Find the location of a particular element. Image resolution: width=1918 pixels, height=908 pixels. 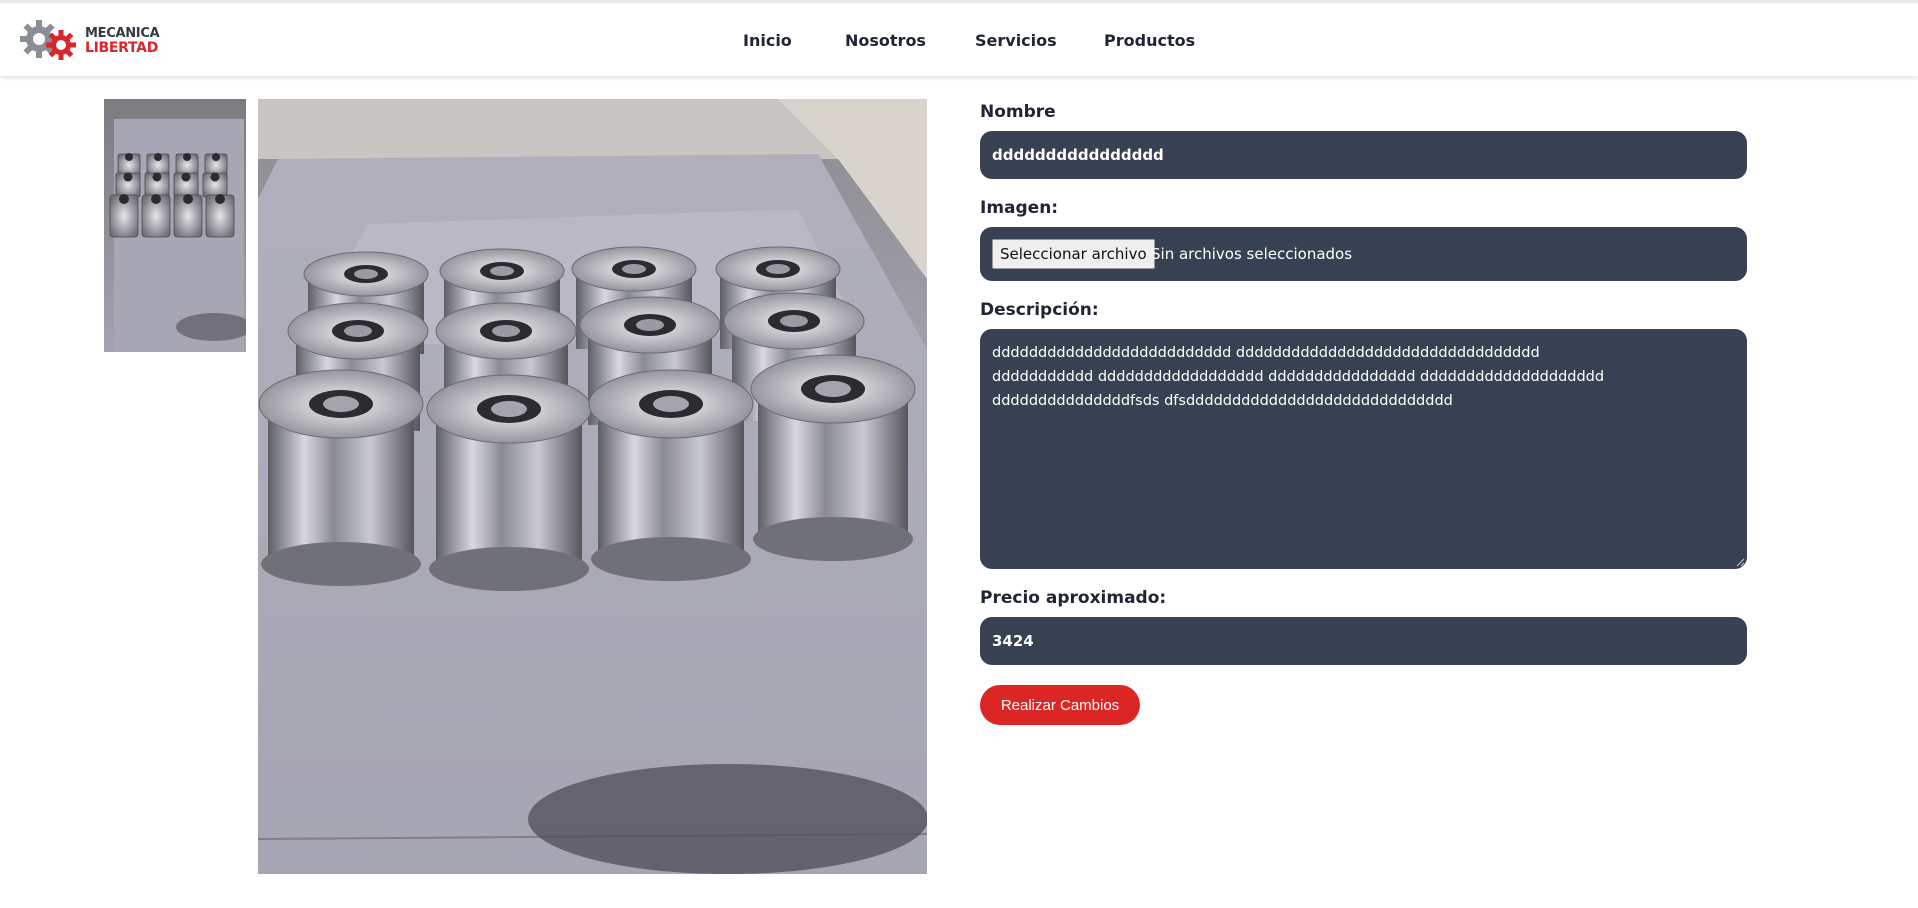

file-status-text: Sin archivos seleccionados is located at coordinates (1252, 254).